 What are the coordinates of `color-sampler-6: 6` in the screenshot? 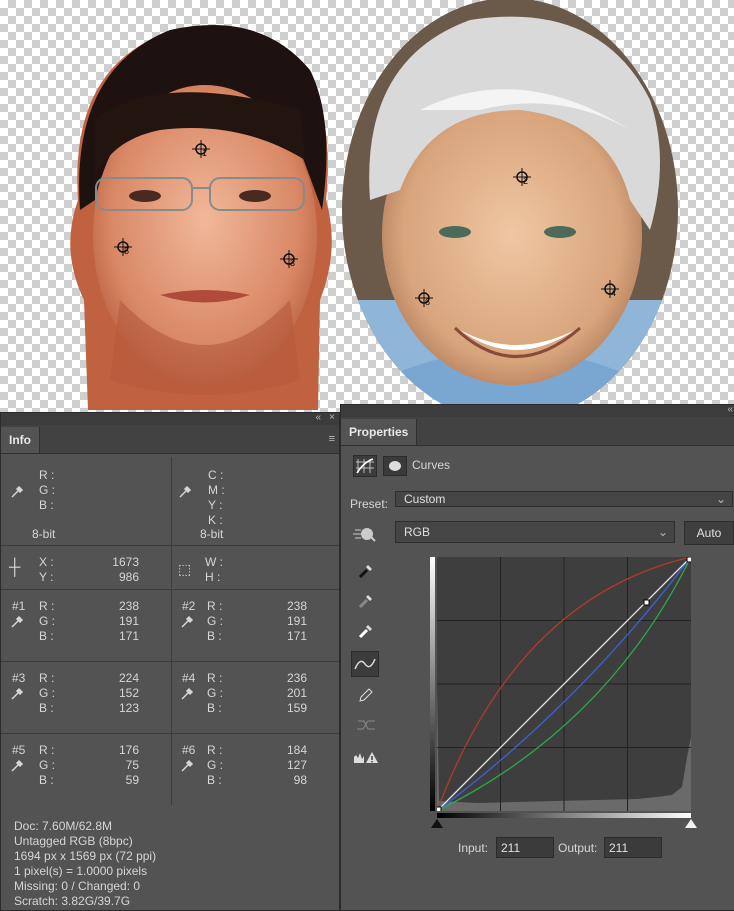 It's located at (424, 298).